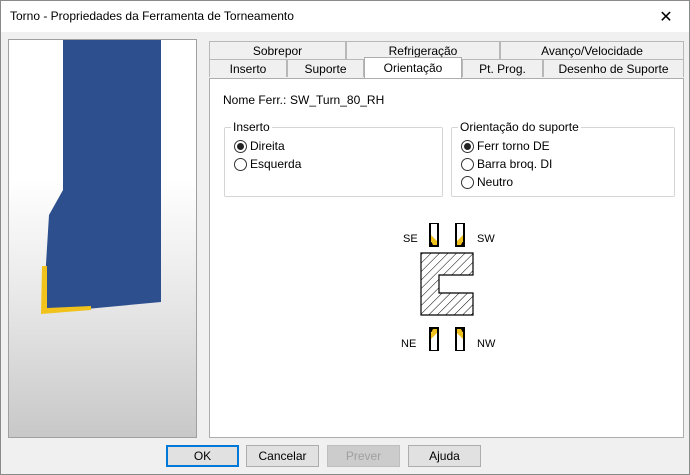  What do you see at coordinates (333, 158) in the screenshot?
I see `insert-group: Inserto Direita Esquerda` at bounding box center [333, 158].